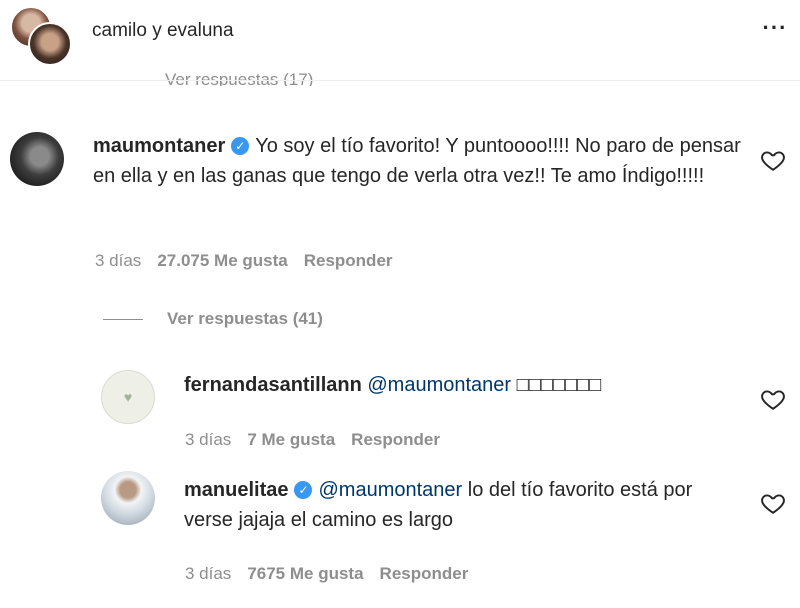  I want to click on more-horizontal-icon: ···, so click(775, 29).